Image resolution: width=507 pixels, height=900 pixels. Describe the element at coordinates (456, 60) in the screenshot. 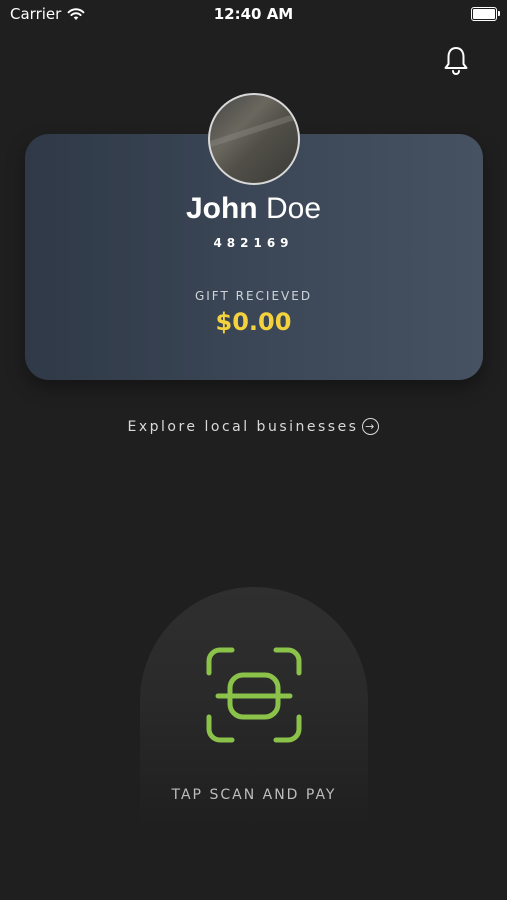

I see `bell-icon` at that location.